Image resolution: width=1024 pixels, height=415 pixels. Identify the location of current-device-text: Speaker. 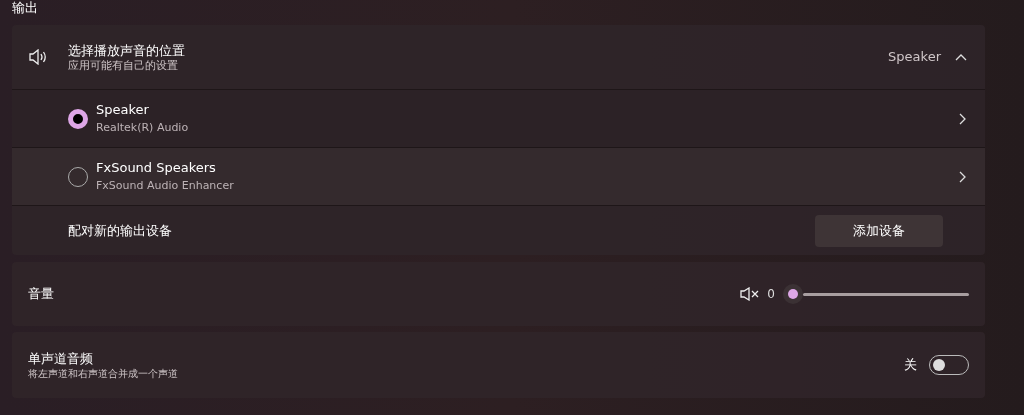
(914, 57).